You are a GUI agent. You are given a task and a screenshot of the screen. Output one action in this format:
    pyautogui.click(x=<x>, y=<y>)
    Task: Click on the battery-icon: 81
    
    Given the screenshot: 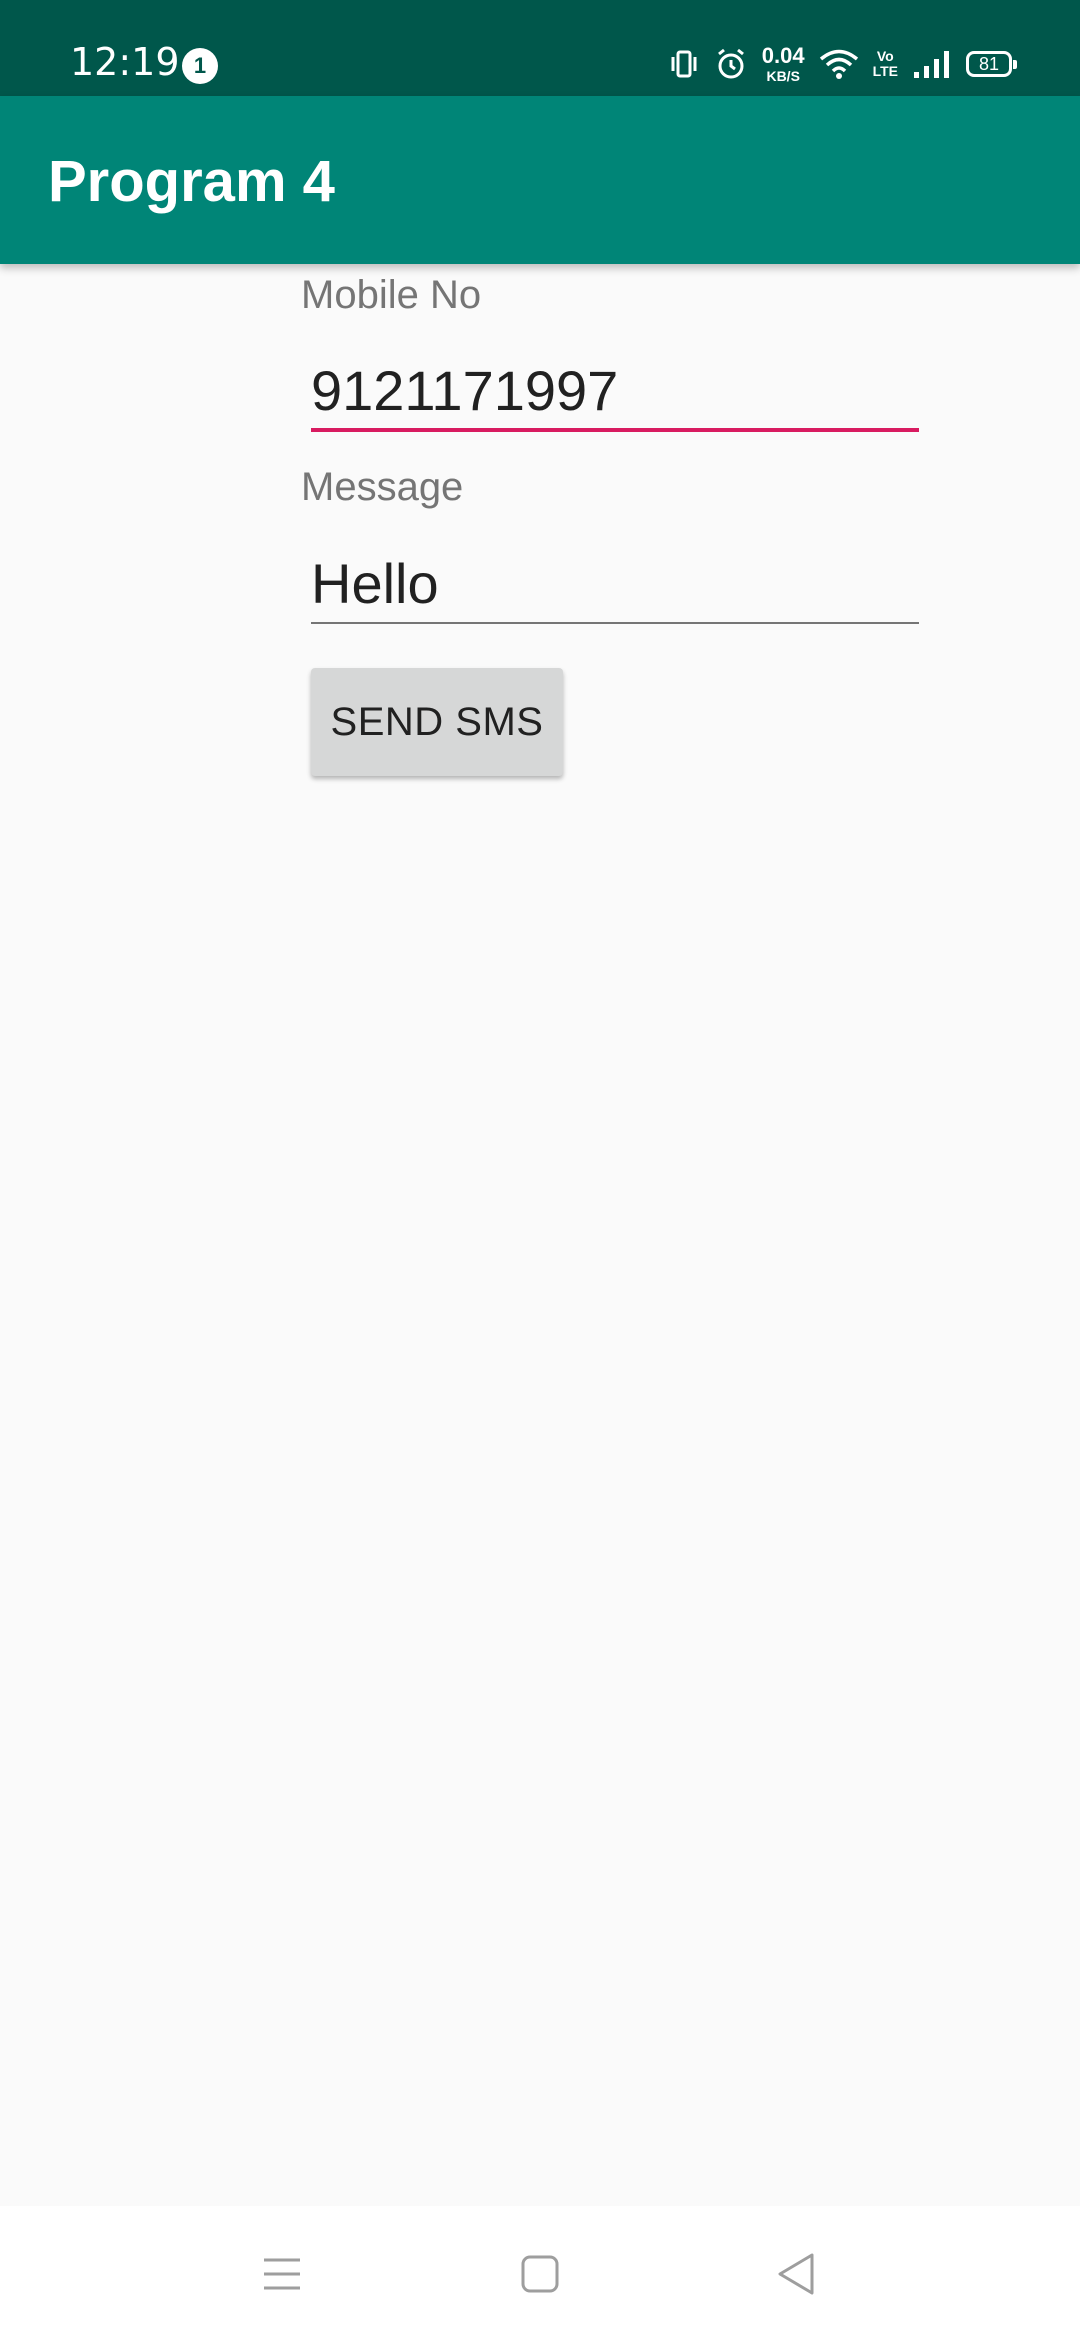 What is the action you would take?
    pyautogui.click(x=991, y=64)
    